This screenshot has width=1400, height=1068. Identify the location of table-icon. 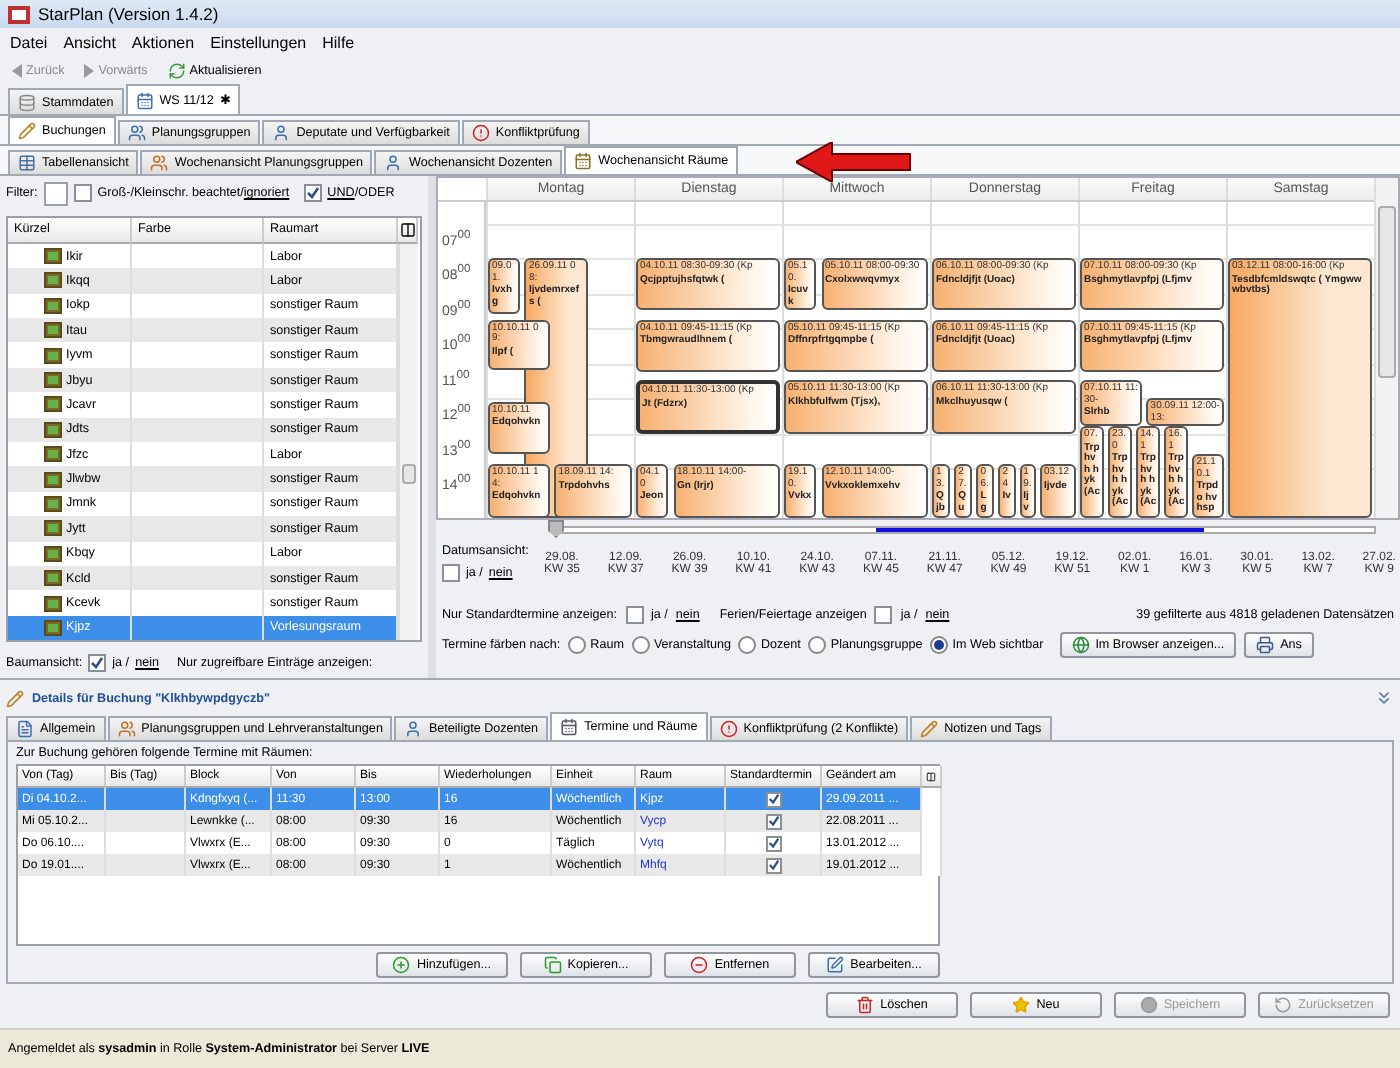
(27, 163).